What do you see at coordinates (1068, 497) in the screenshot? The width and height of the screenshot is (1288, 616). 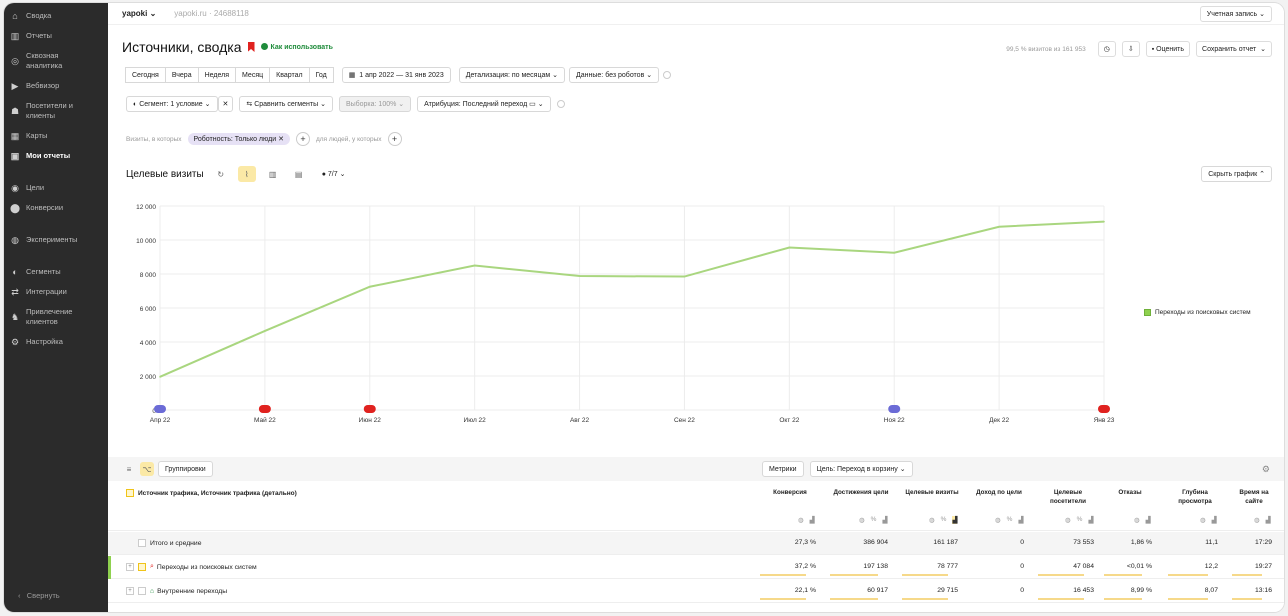 I see `column-header: Целевые посетители` at bounding box center [1068, 497].